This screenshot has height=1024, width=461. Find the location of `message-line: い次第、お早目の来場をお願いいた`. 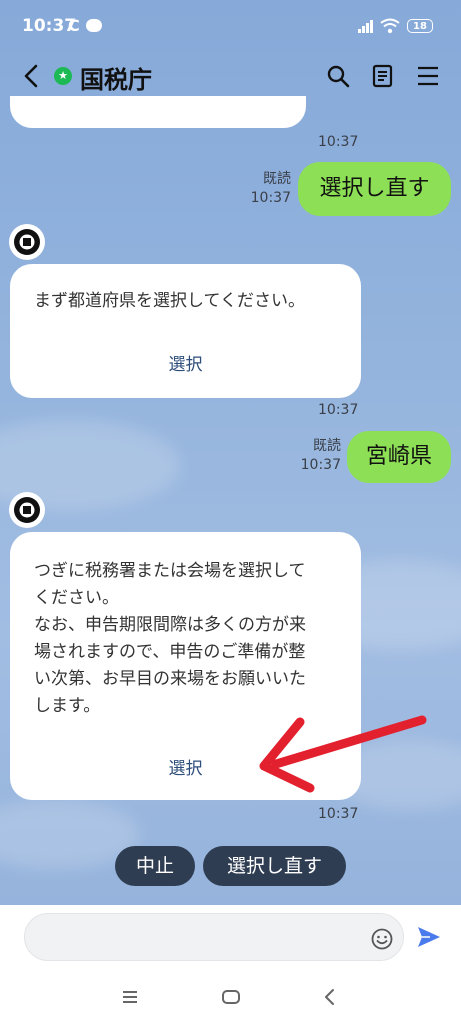

message-line: い次第、お早目の来場をお願いいた is located at coordinates (170, 679).